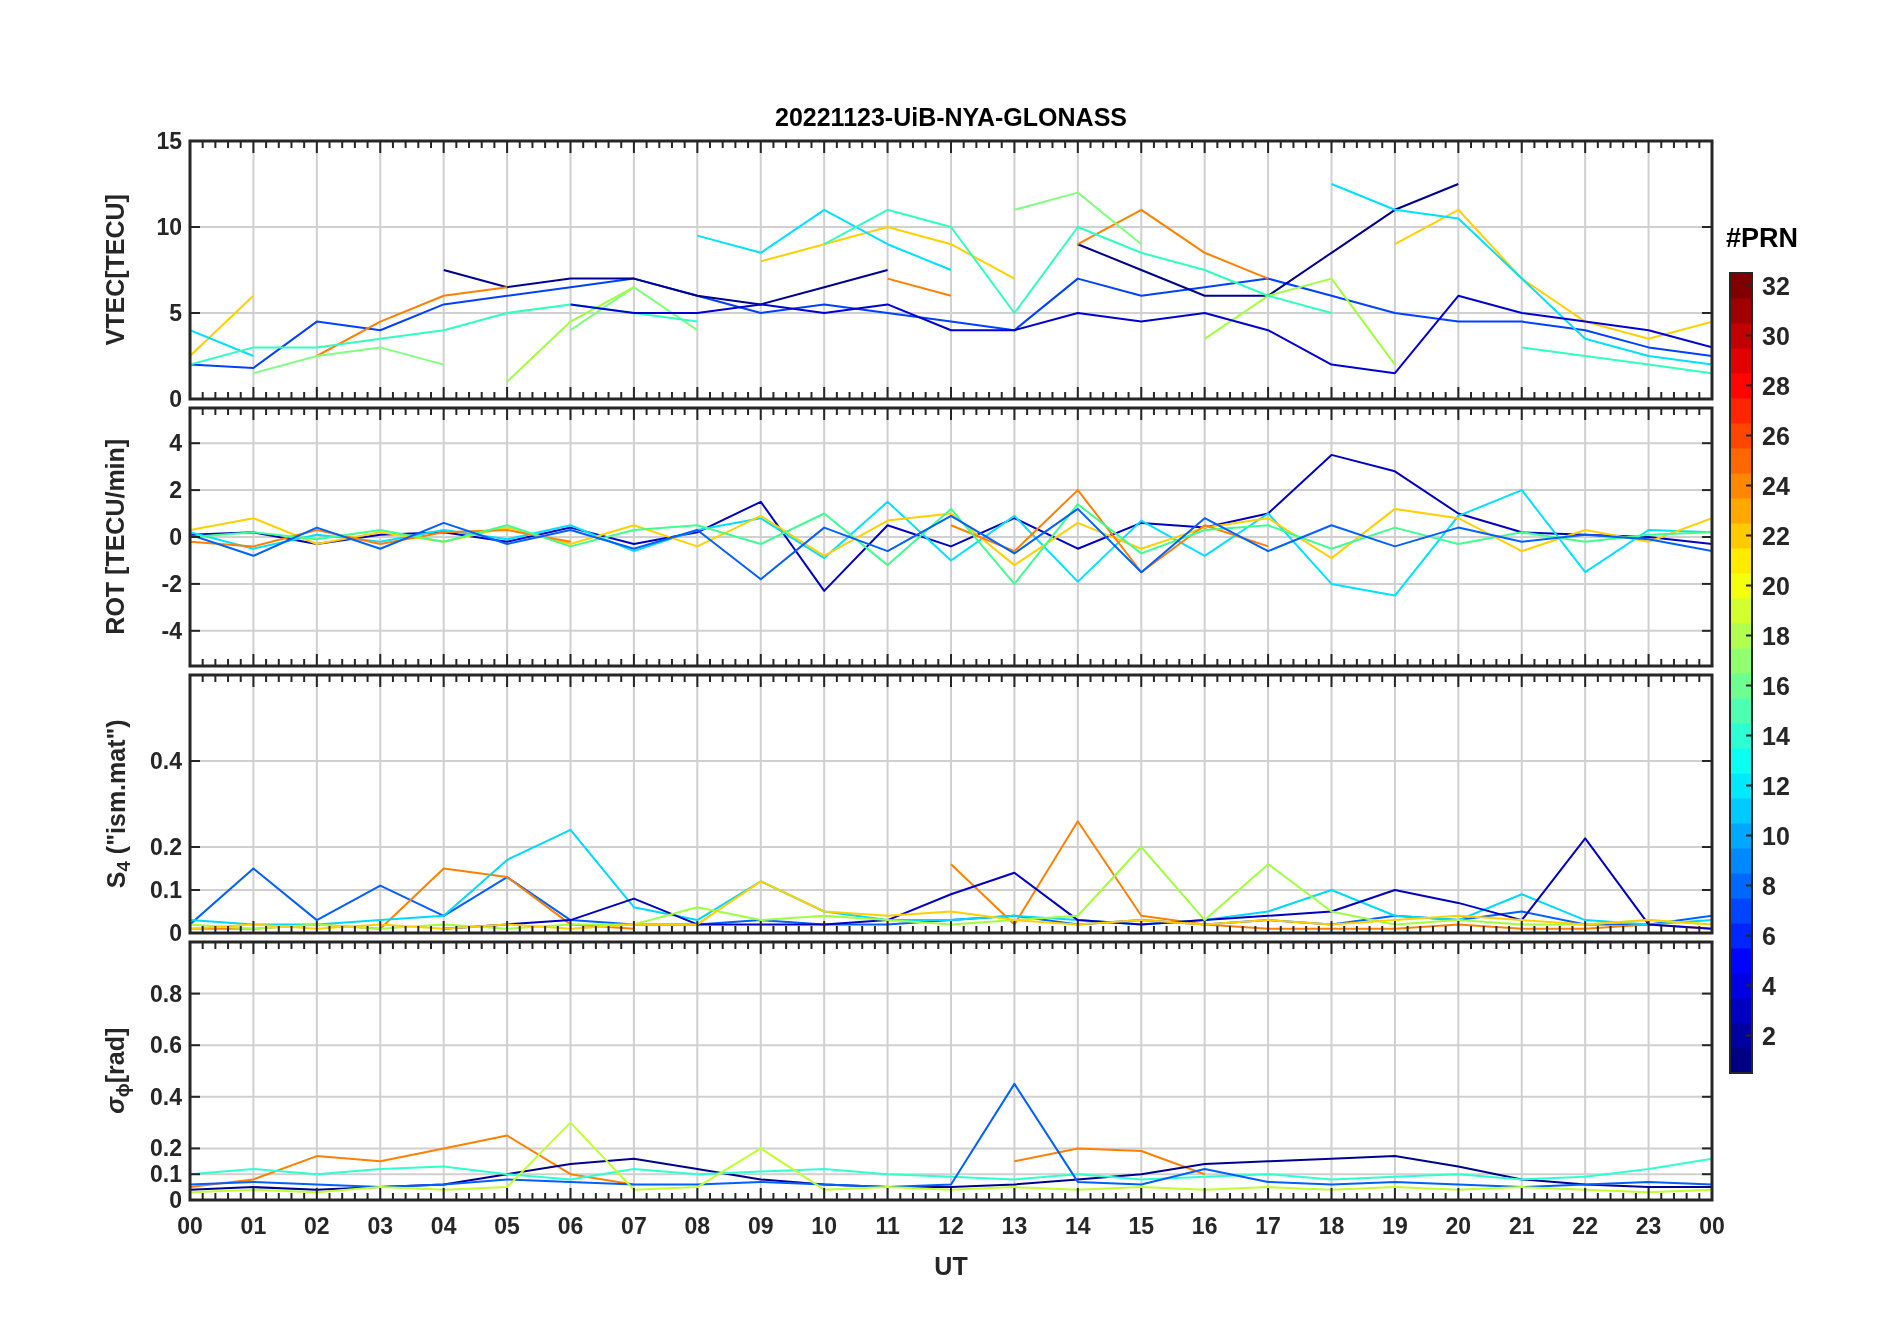  Describe the element at coordinates (253, 1226) in the screenshot. I see `tick-label: 01` at that location.